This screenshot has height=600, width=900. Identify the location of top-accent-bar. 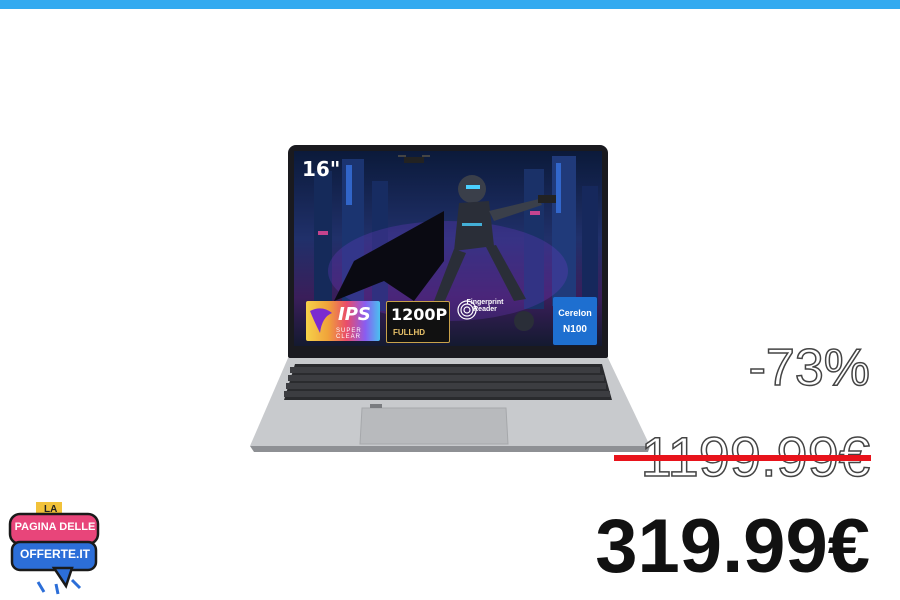
(450, 4).